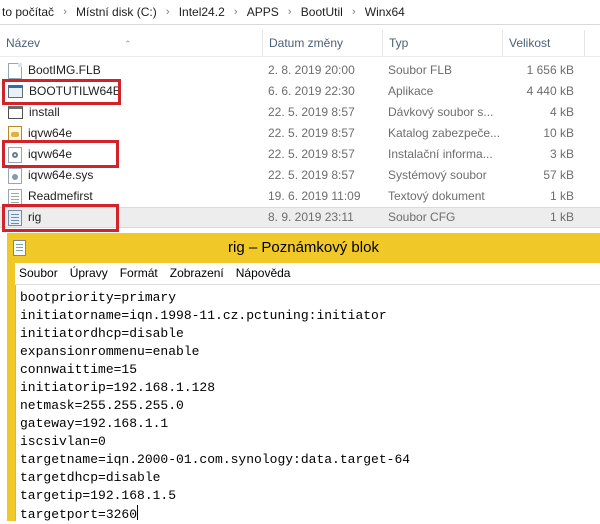 The width and height of the screenshot is (600, 524). I want to click on sort-ascending-icon: ⌃, so click(128, 44).